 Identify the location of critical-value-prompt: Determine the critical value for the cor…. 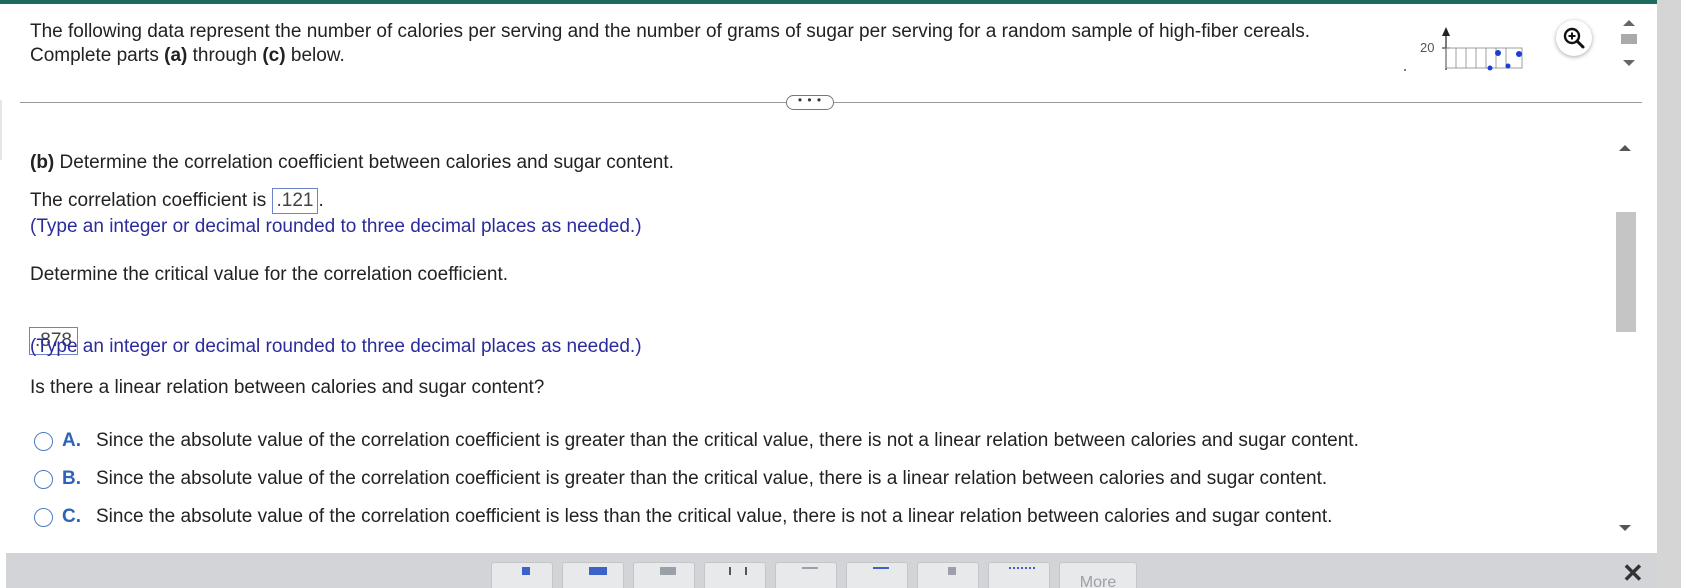
(269, 274).